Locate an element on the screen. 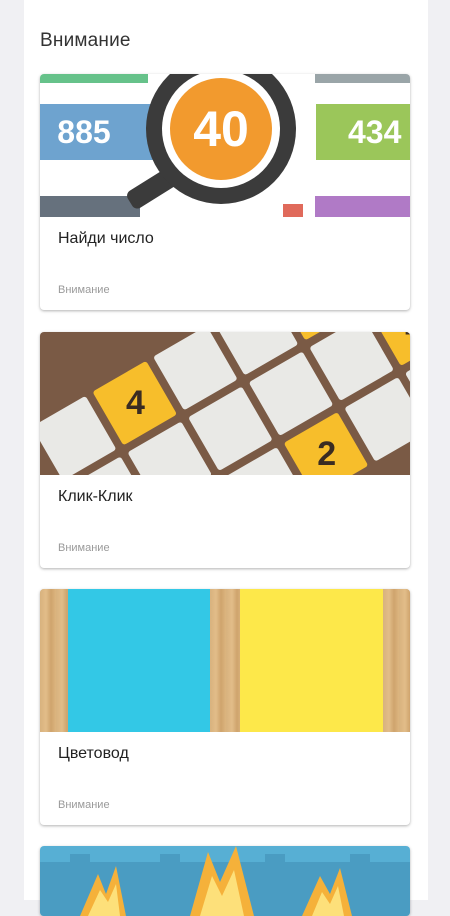 This screenshot has width=450, height=916. dark-strip is located at coordinates (90, 206).